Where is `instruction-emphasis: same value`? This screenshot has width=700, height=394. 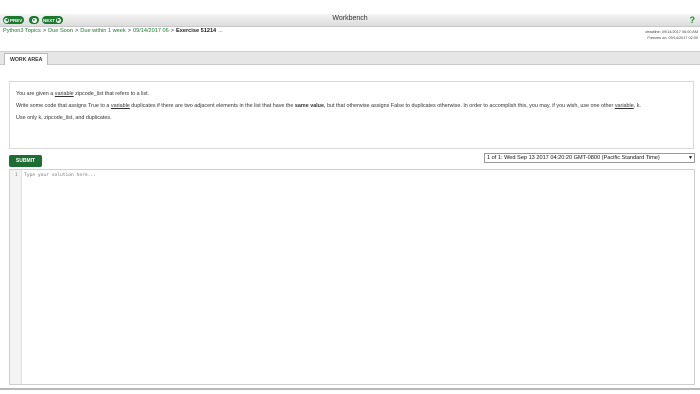
instruction-emphasis: same value is located at coordinates (309, 106).